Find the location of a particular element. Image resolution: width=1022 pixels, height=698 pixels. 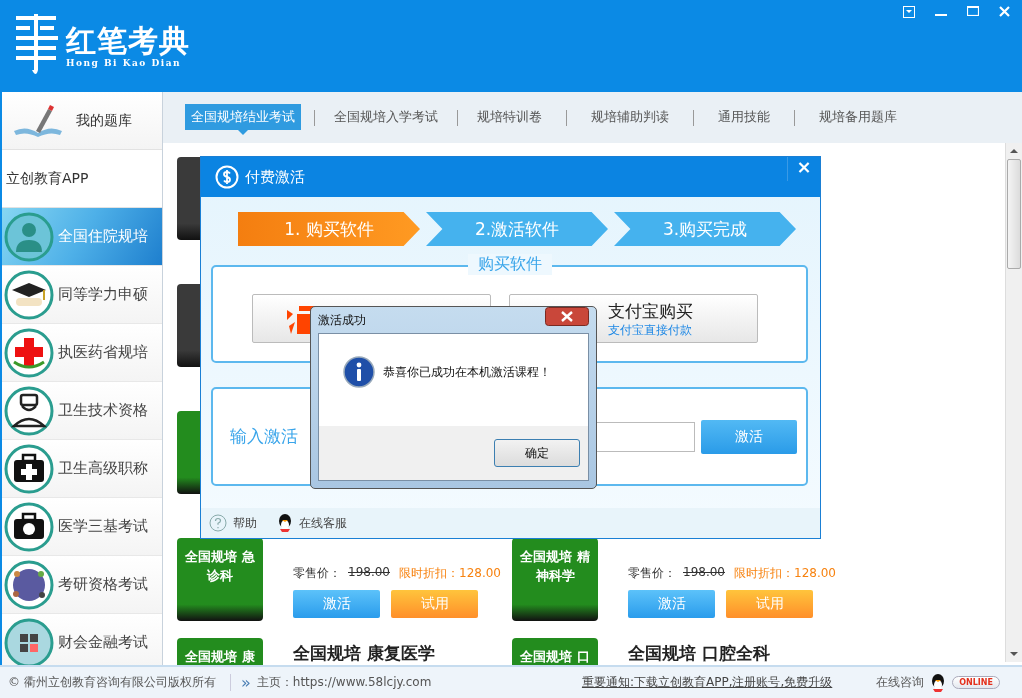

help-icon is located at coordinates (218, 523).